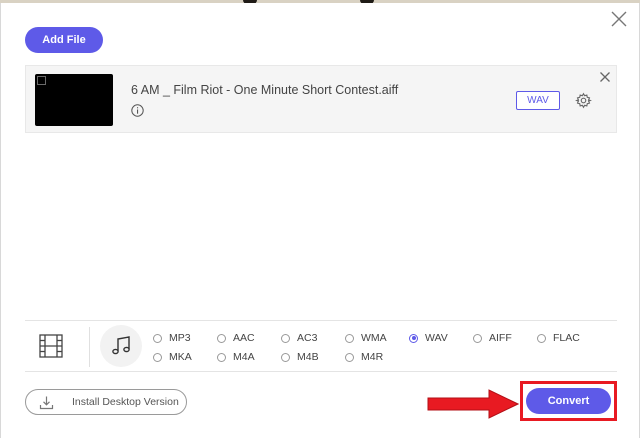 The height and width of the screenshot is (438, 640). I want to click on close-icon, so click(619, 19).